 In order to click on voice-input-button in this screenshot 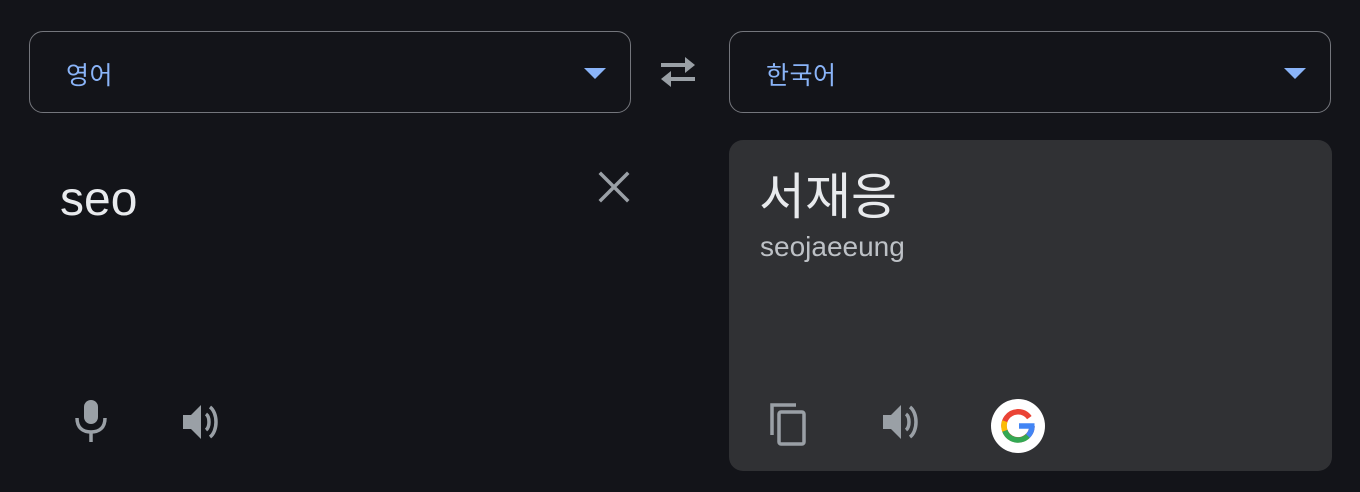, I will do `click(91, 422)`.